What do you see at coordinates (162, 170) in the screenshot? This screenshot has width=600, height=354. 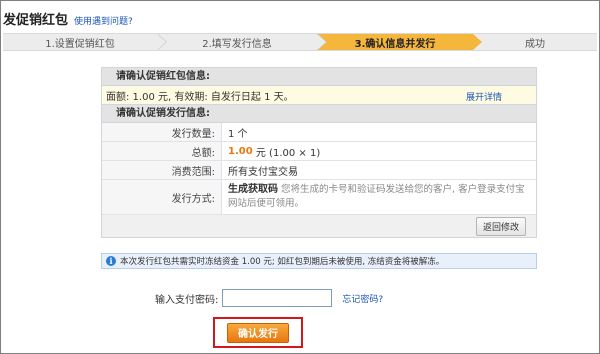 I see `scope-label: 消费范围:` at bounding box center [162, 170].